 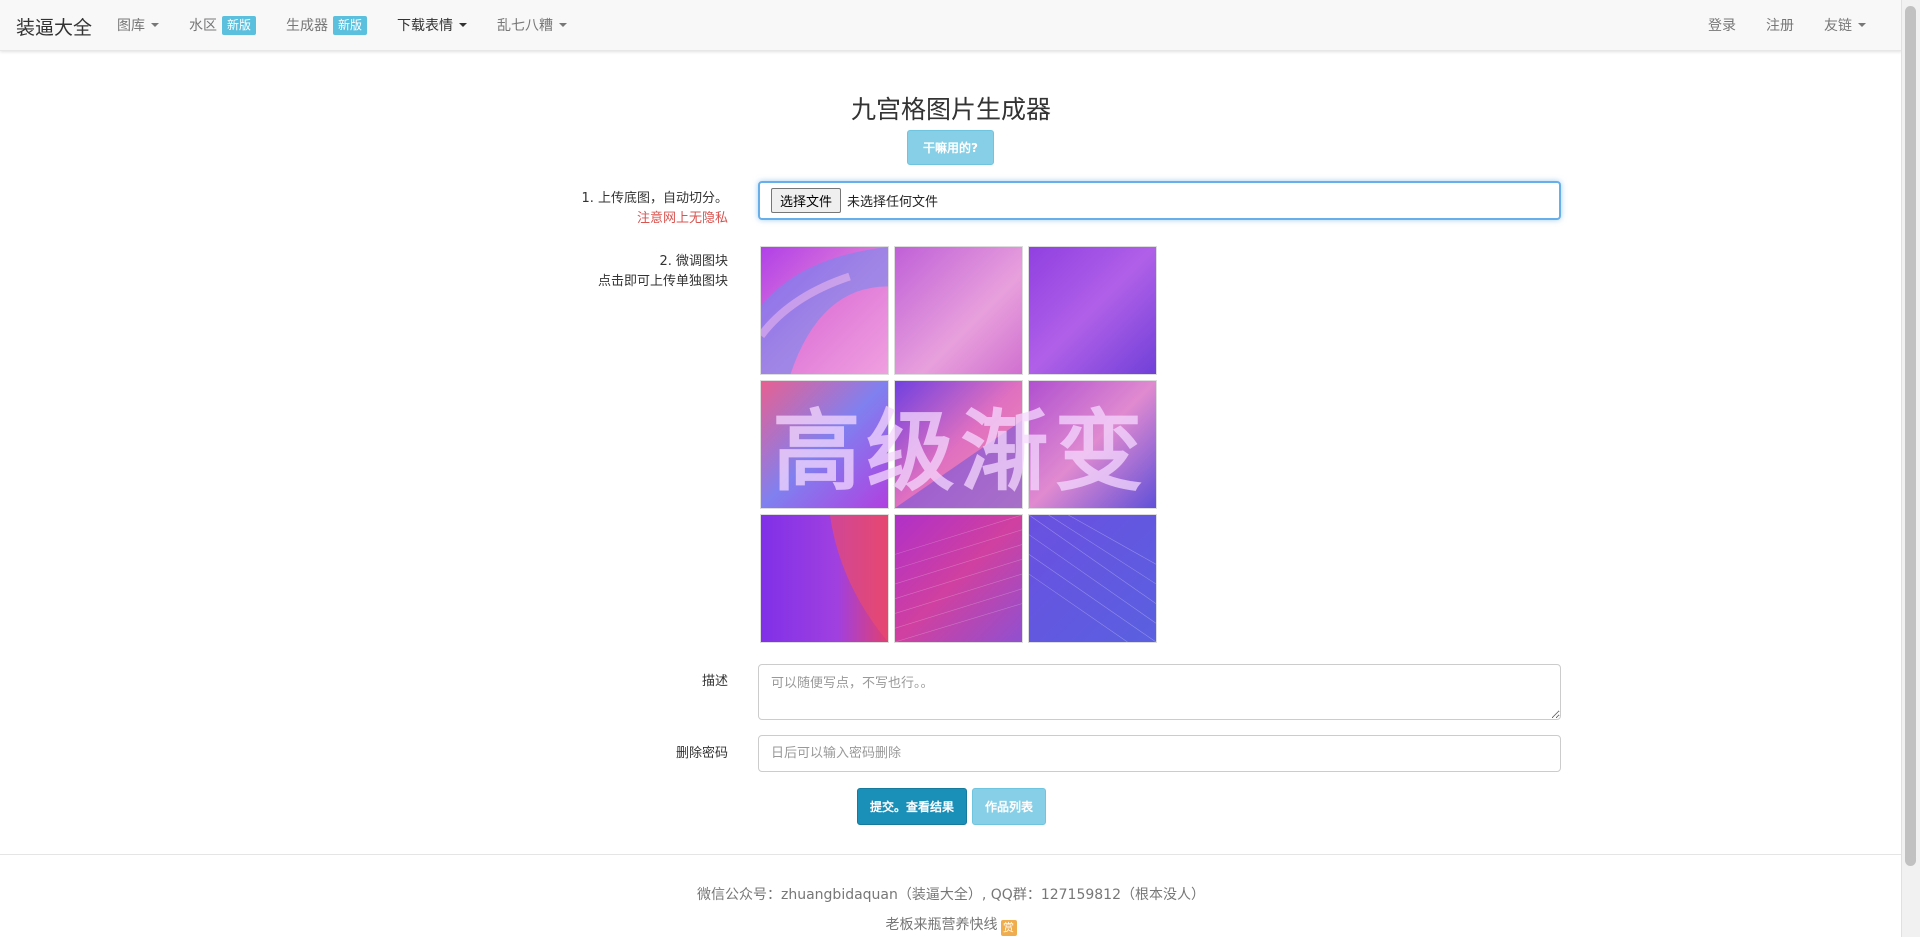 I want to click on nav-download-emoji-label: 下载表情, so click(x=425, y=26).